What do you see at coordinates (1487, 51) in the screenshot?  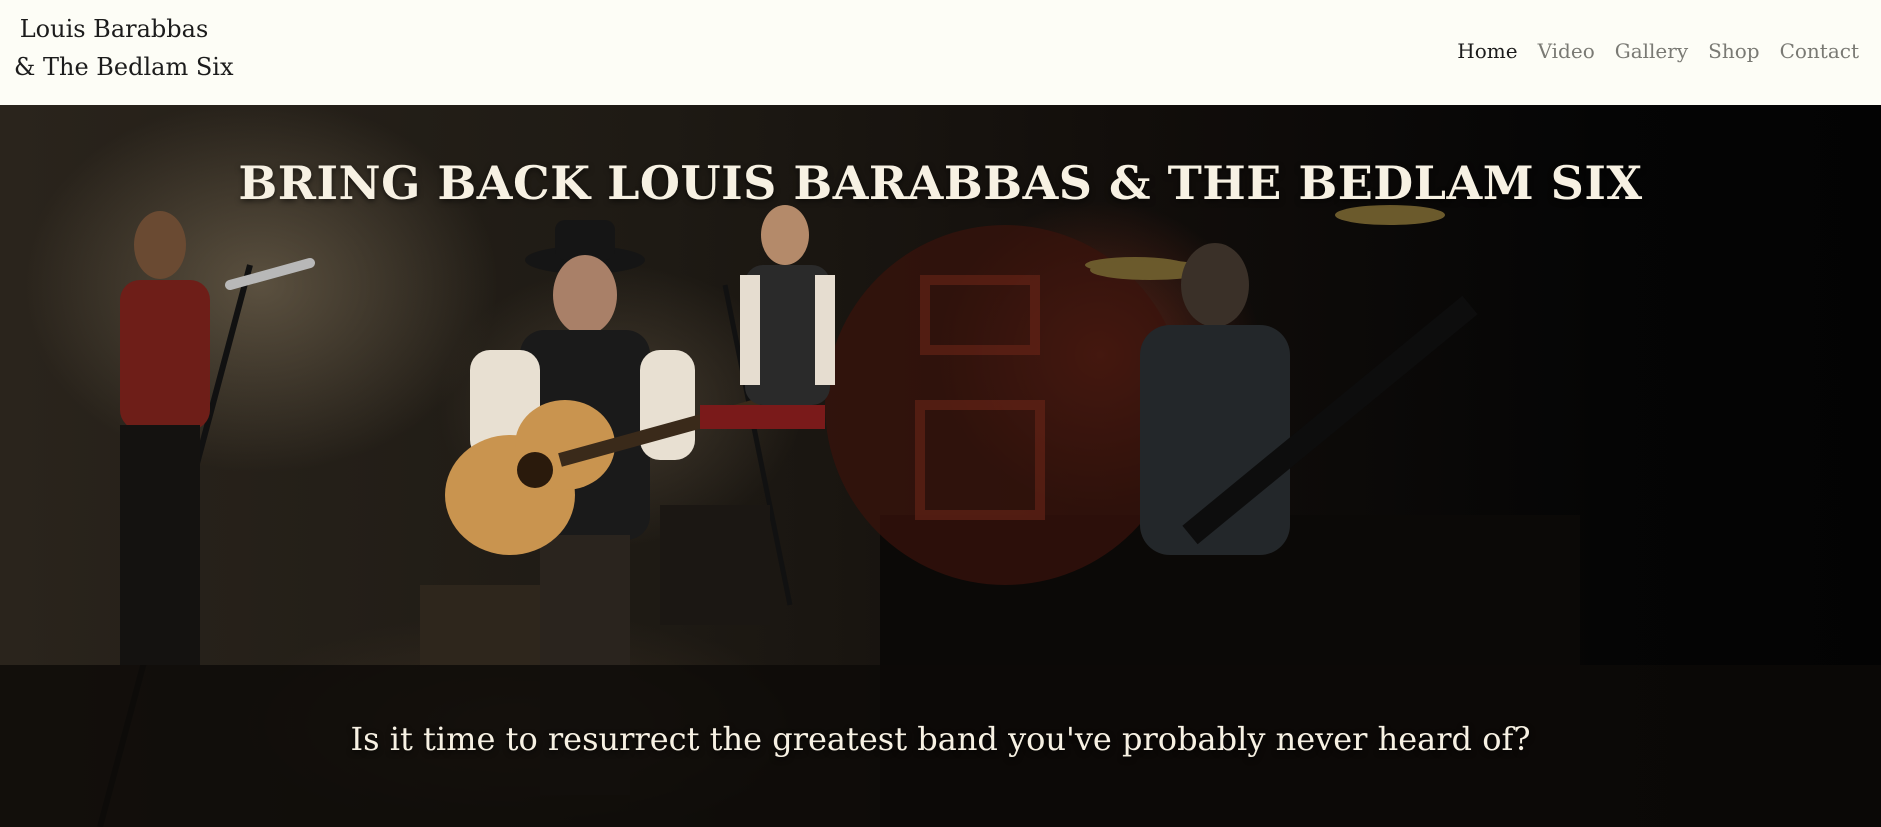 I see `nav-home: Home` at bounding box center [1487, 51].